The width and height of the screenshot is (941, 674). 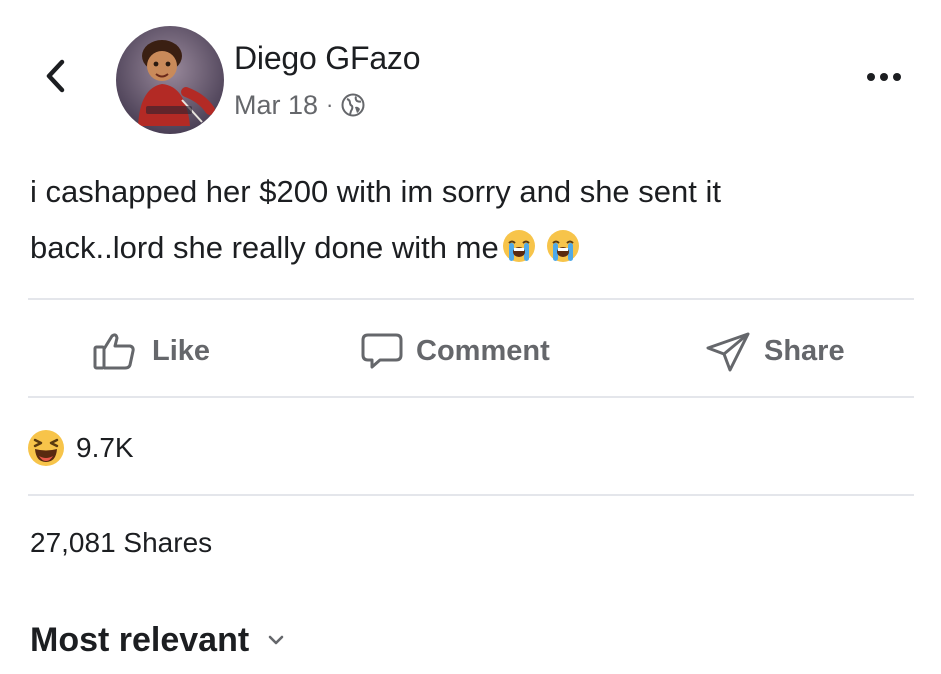 I want to click on chevron-left-icon, so click(x=55, y=76).